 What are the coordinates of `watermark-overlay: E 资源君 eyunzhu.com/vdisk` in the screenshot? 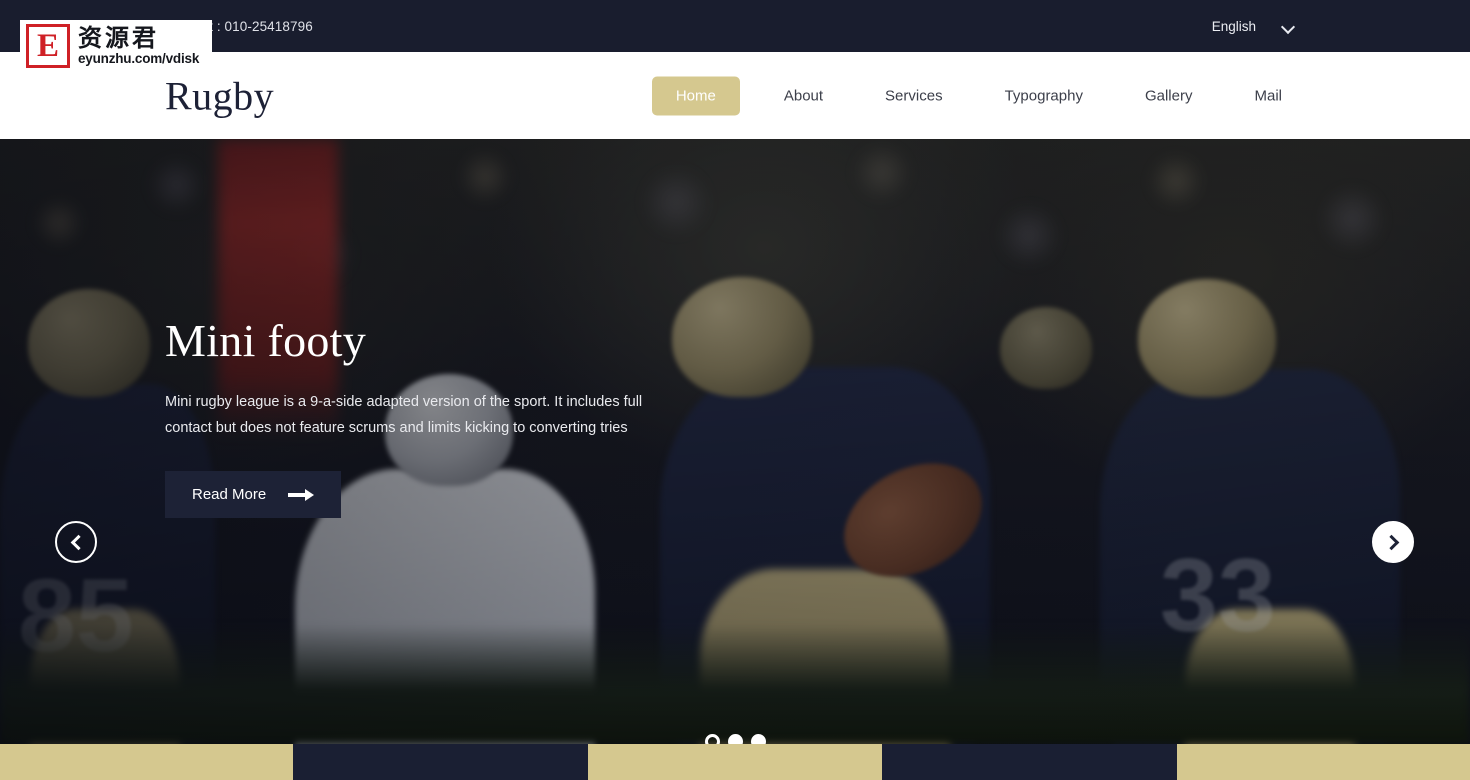 It's located at (116, 46).